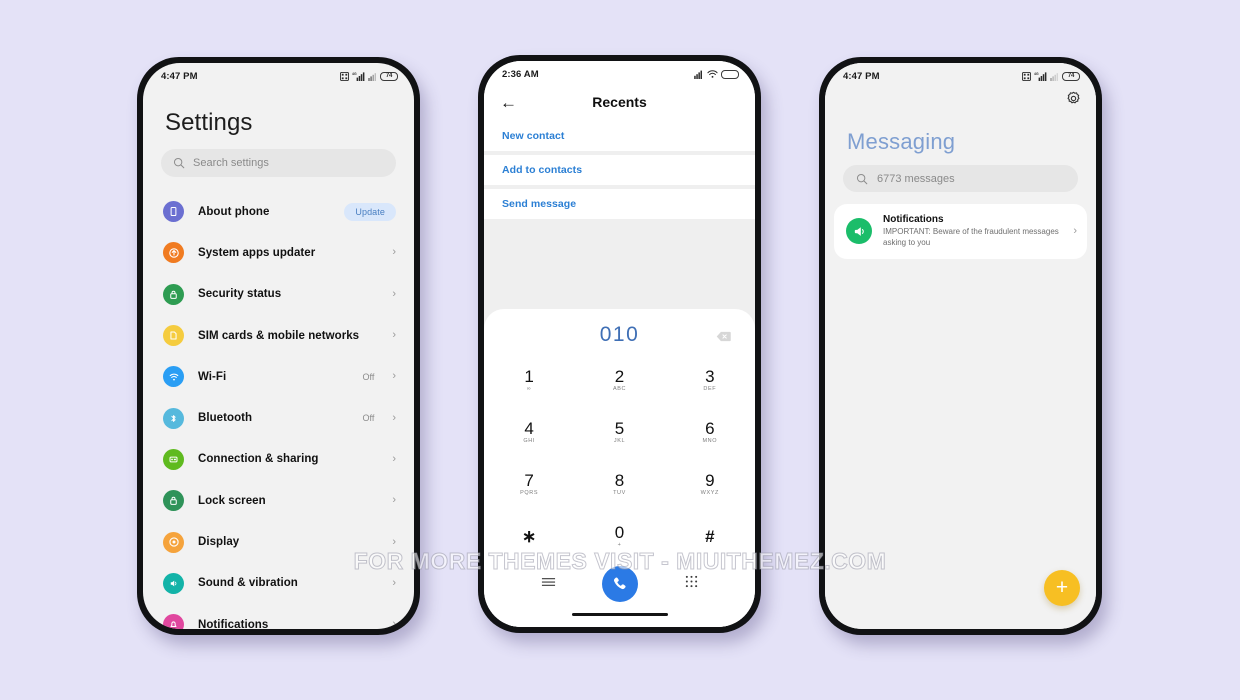 The image size is (1240, 700). Describe the element at coordinates (370, 211) in the screenshot. I see `update-badge: Update` at that location.